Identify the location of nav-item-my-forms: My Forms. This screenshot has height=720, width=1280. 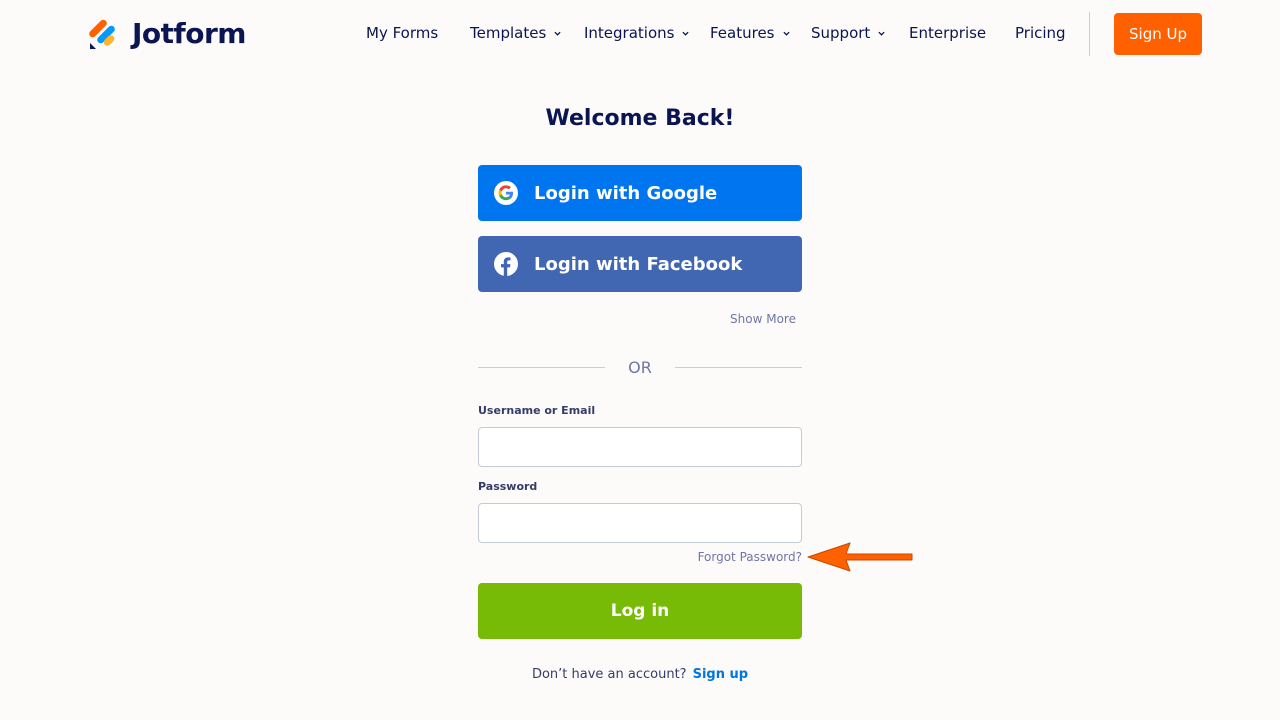
(402, 33).